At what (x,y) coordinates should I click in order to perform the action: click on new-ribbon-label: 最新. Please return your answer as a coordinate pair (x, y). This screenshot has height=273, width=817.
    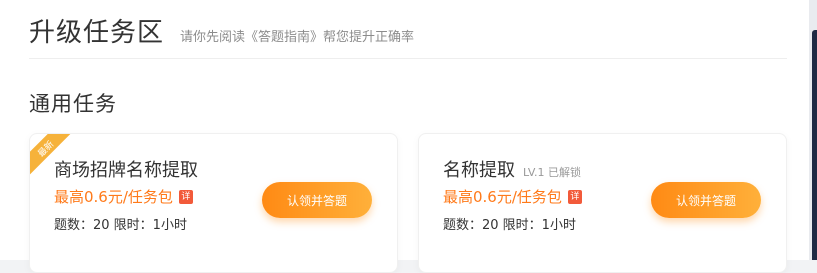
    Looking at the image, I should click on (46, 149).